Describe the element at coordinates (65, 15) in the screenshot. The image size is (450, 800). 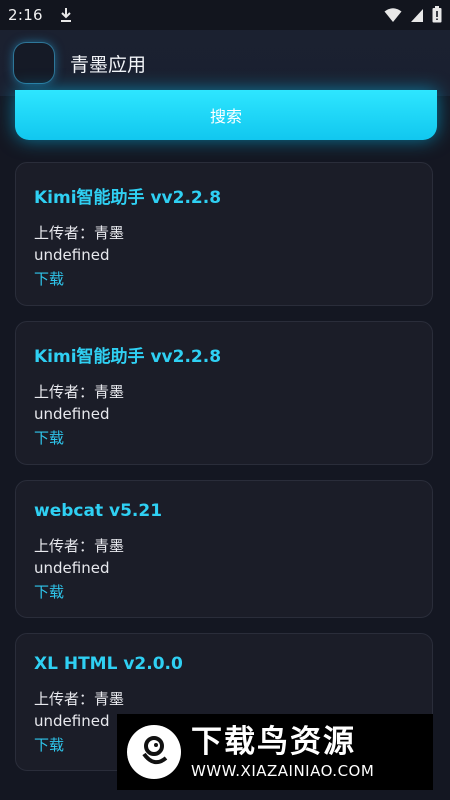
I see `download-notification-icon` at that location.